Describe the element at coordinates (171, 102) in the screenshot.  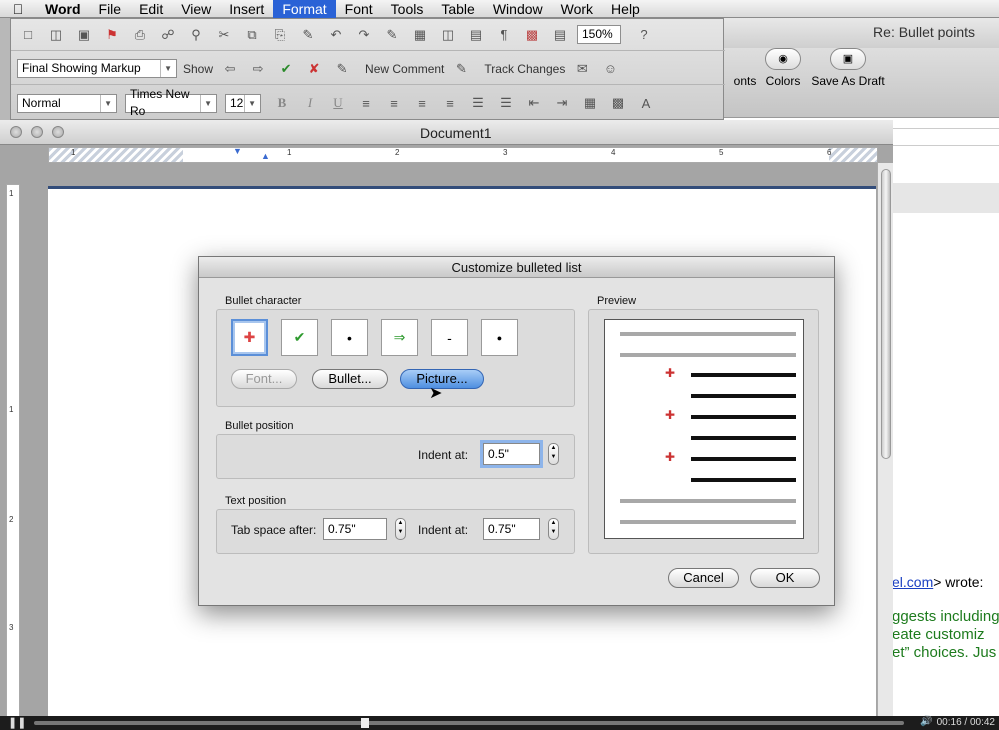
I see `font-name-select: Times New Ro ▼` at that location.